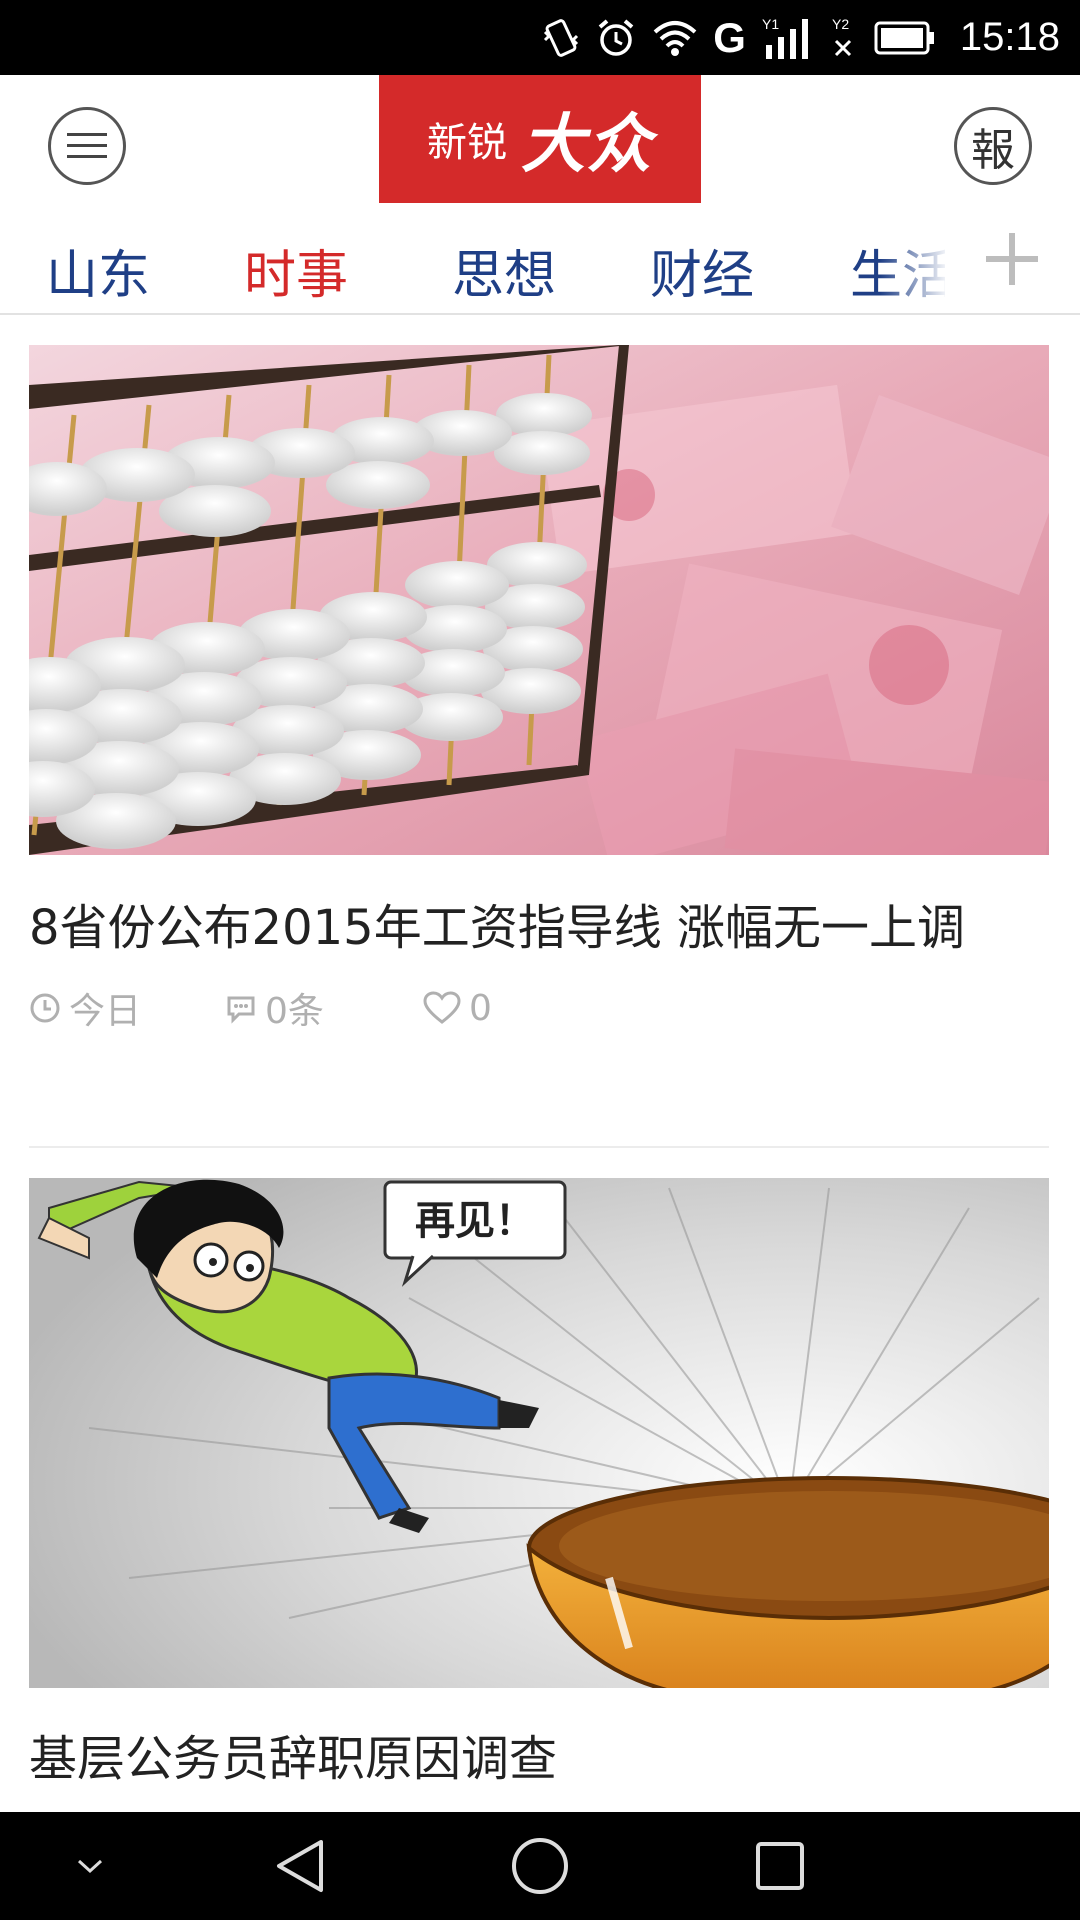 This screenshot has height=1920, width=1080. I want to click on article-likes-text: 0, so click(480, 1008).